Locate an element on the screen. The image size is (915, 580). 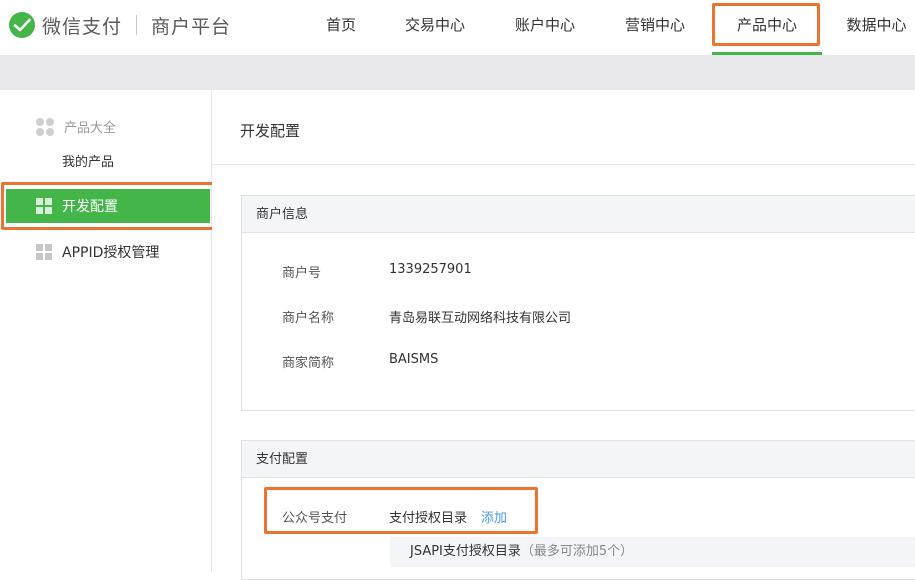
products-cluster-icon is located at coordinates (45, 126).